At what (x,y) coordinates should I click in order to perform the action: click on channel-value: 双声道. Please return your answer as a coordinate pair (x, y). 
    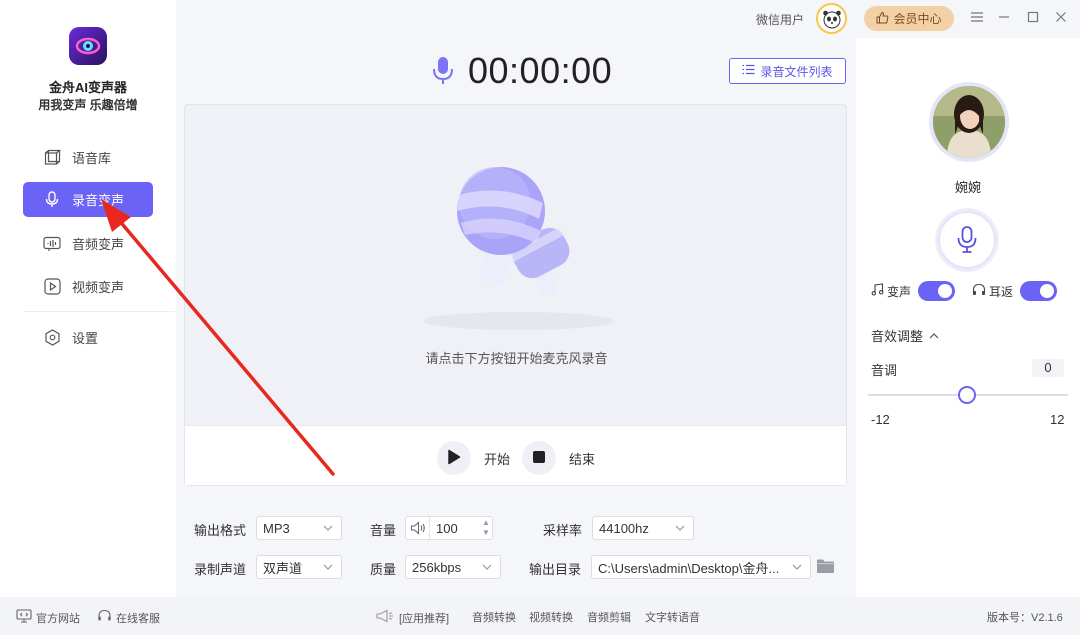
    Looking at the image, I should click on (283, 568).